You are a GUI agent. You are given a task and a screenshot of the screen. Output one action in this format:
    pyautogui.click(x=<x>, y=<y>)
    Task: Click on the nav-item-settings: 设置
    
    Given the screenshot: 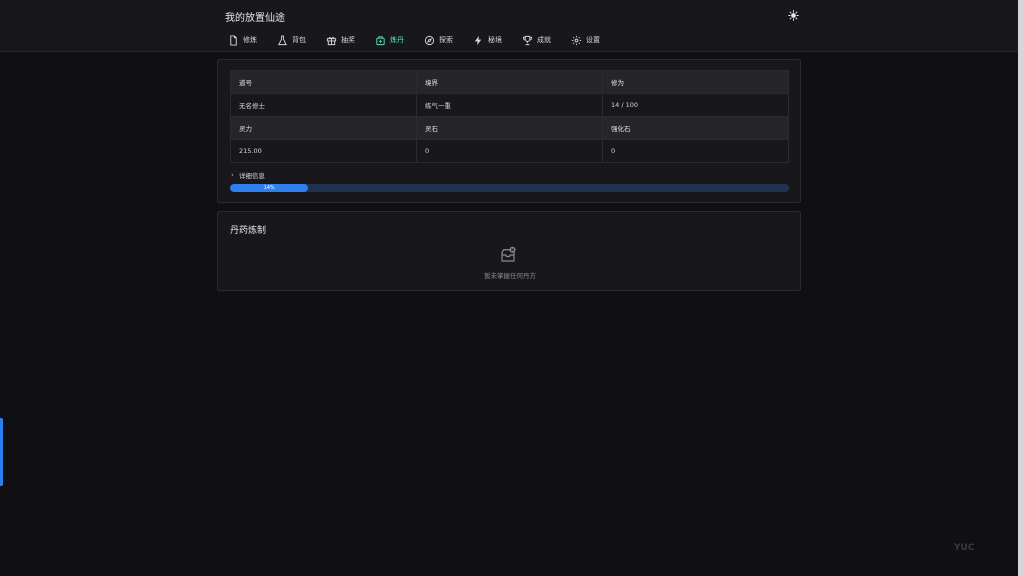 What is the action you would take?
    pyautogui.click(x=585, y=40)
    